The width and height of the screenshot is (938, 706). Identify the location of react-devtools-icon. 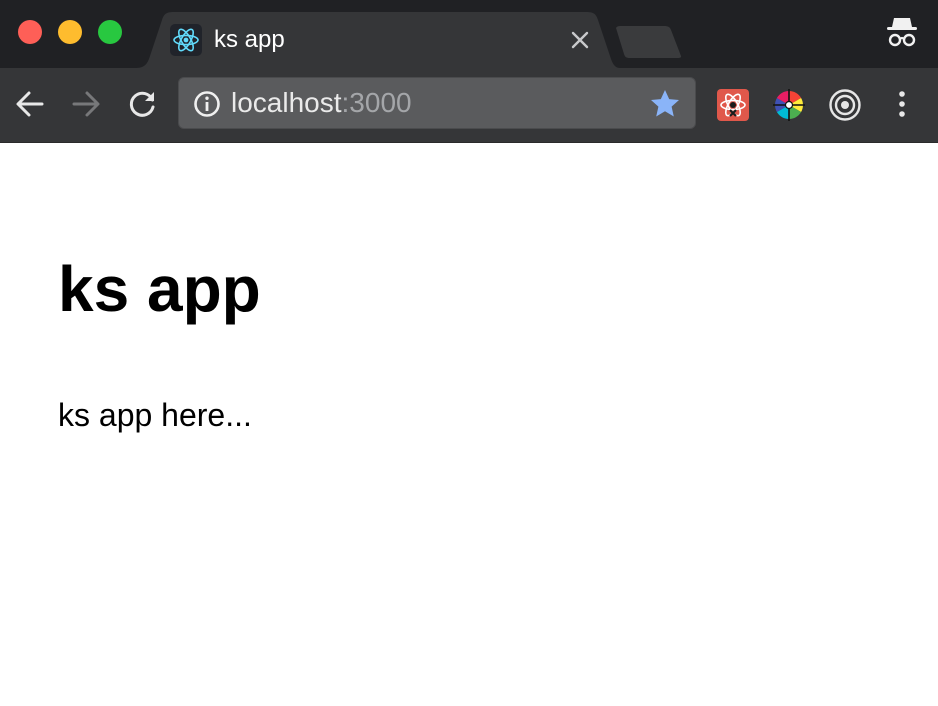
(733, 105).